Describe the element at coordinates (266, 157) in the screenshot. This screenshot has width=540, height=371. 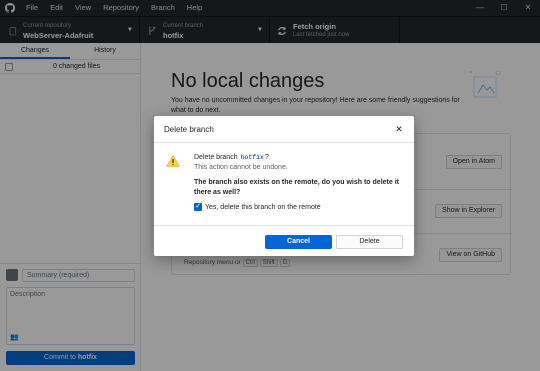
I see `delete-suffix: ?` at that location.